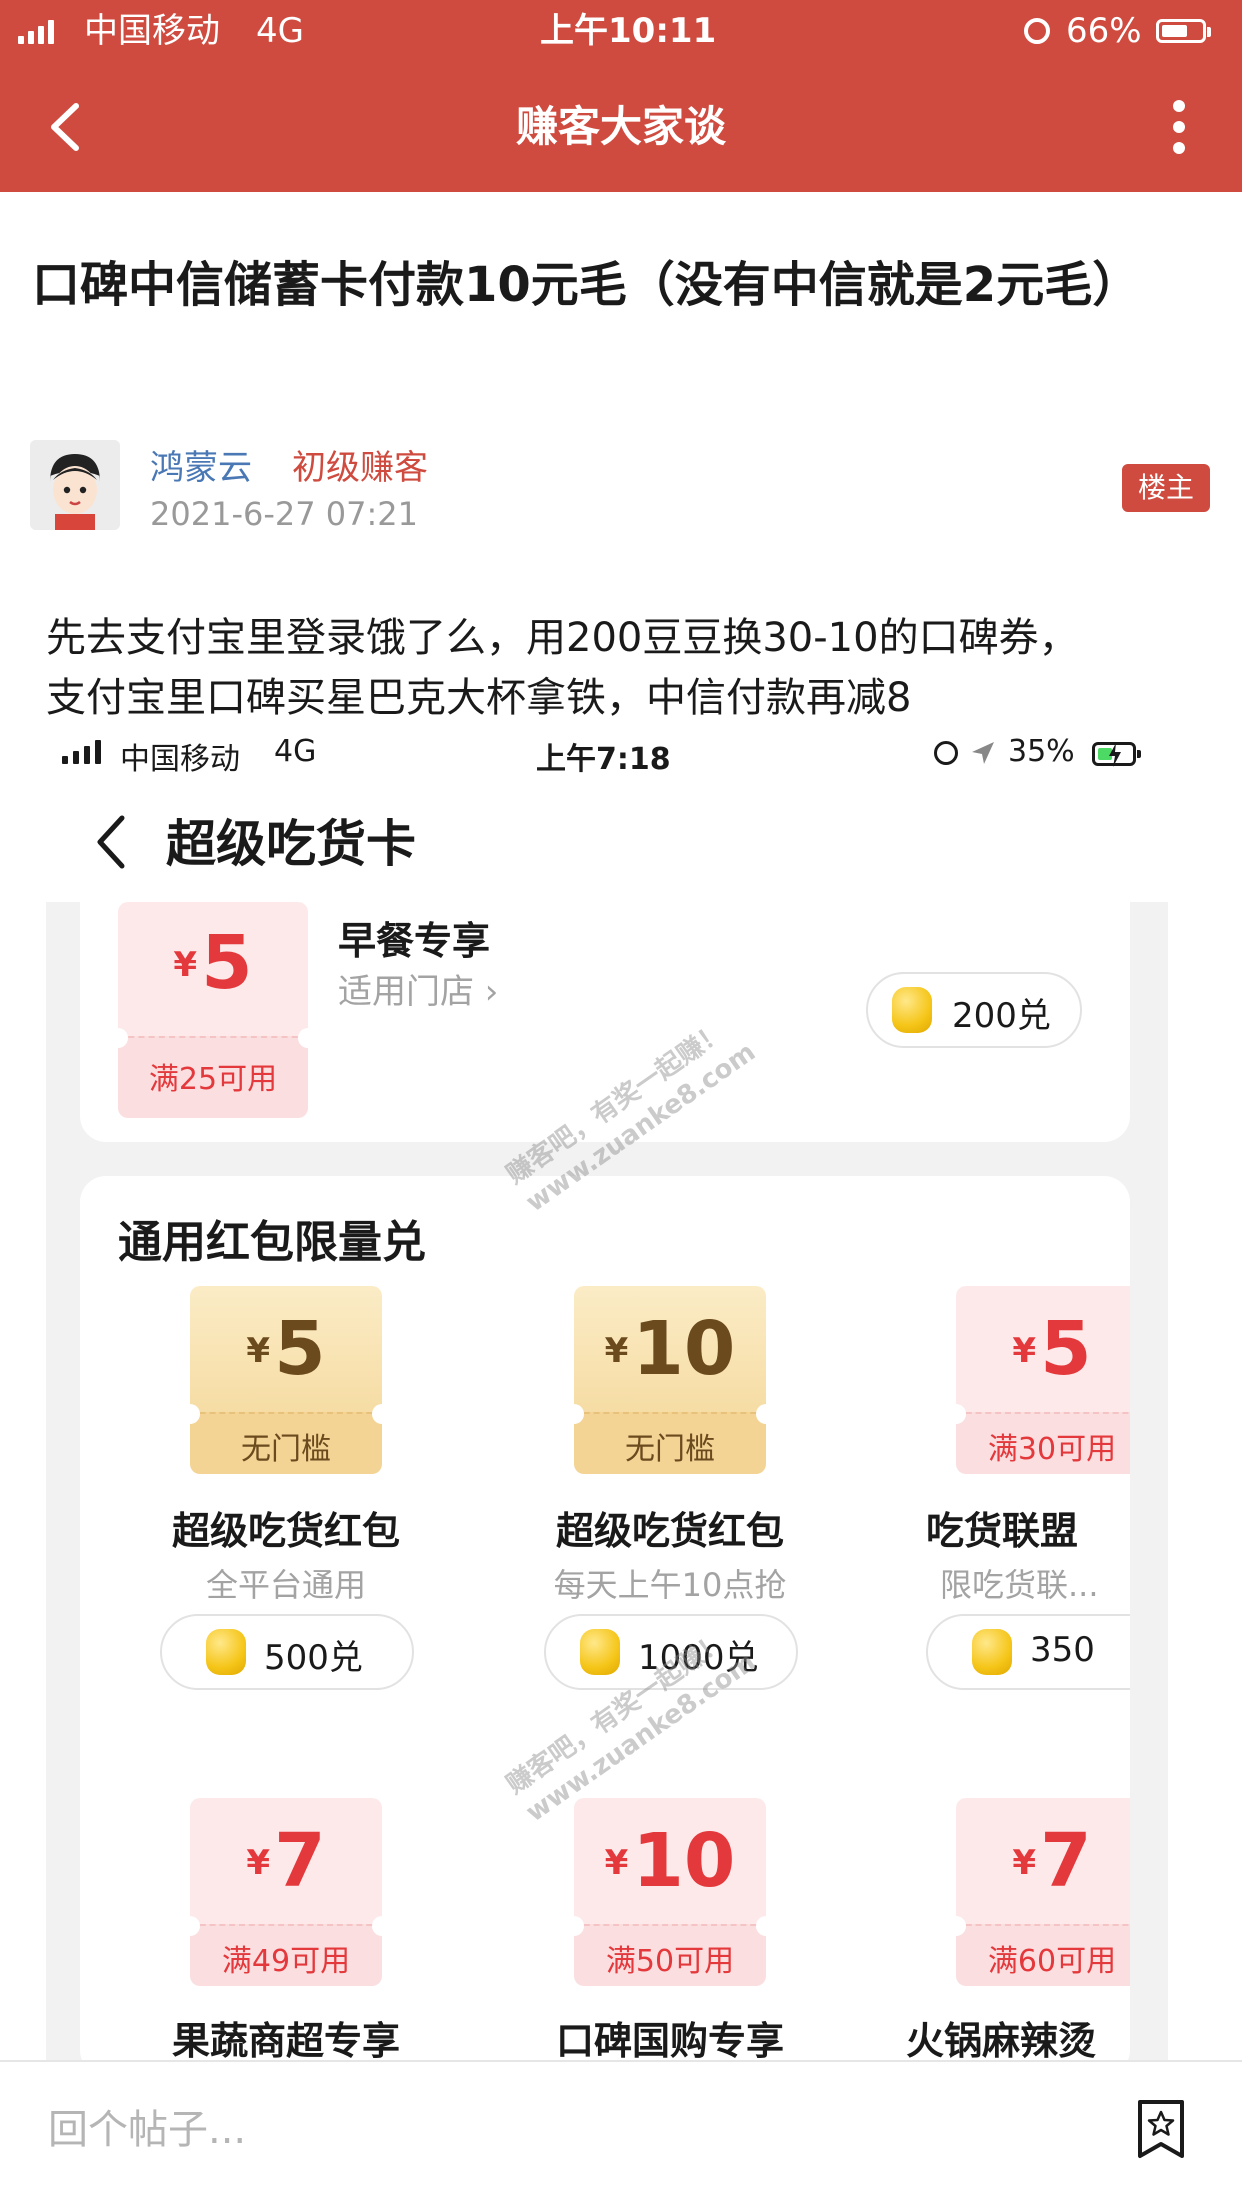 The height and width of the screenshot is (2210, 1242). Describe the element at coordinates (1001, 2039) in the screenshot. I see `voucher-name: 火锅麻辣烫` at that location.